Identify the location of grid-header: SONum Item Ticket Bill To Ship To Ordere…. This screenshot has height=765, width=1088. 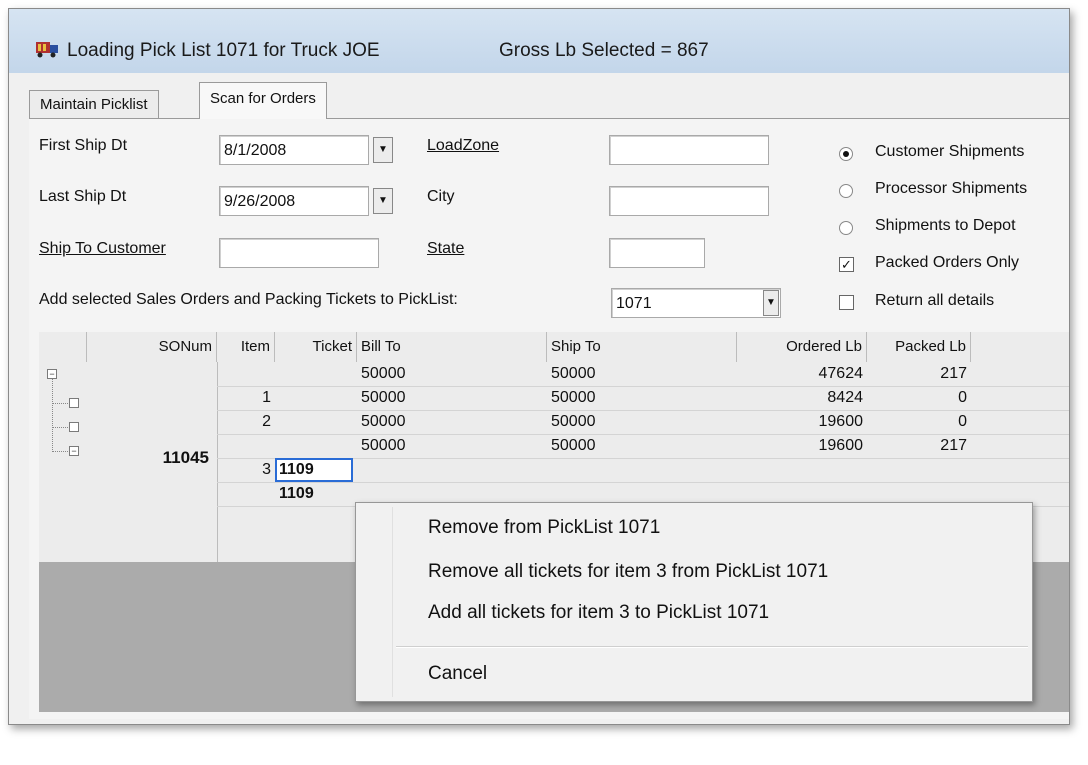
(554, 347).